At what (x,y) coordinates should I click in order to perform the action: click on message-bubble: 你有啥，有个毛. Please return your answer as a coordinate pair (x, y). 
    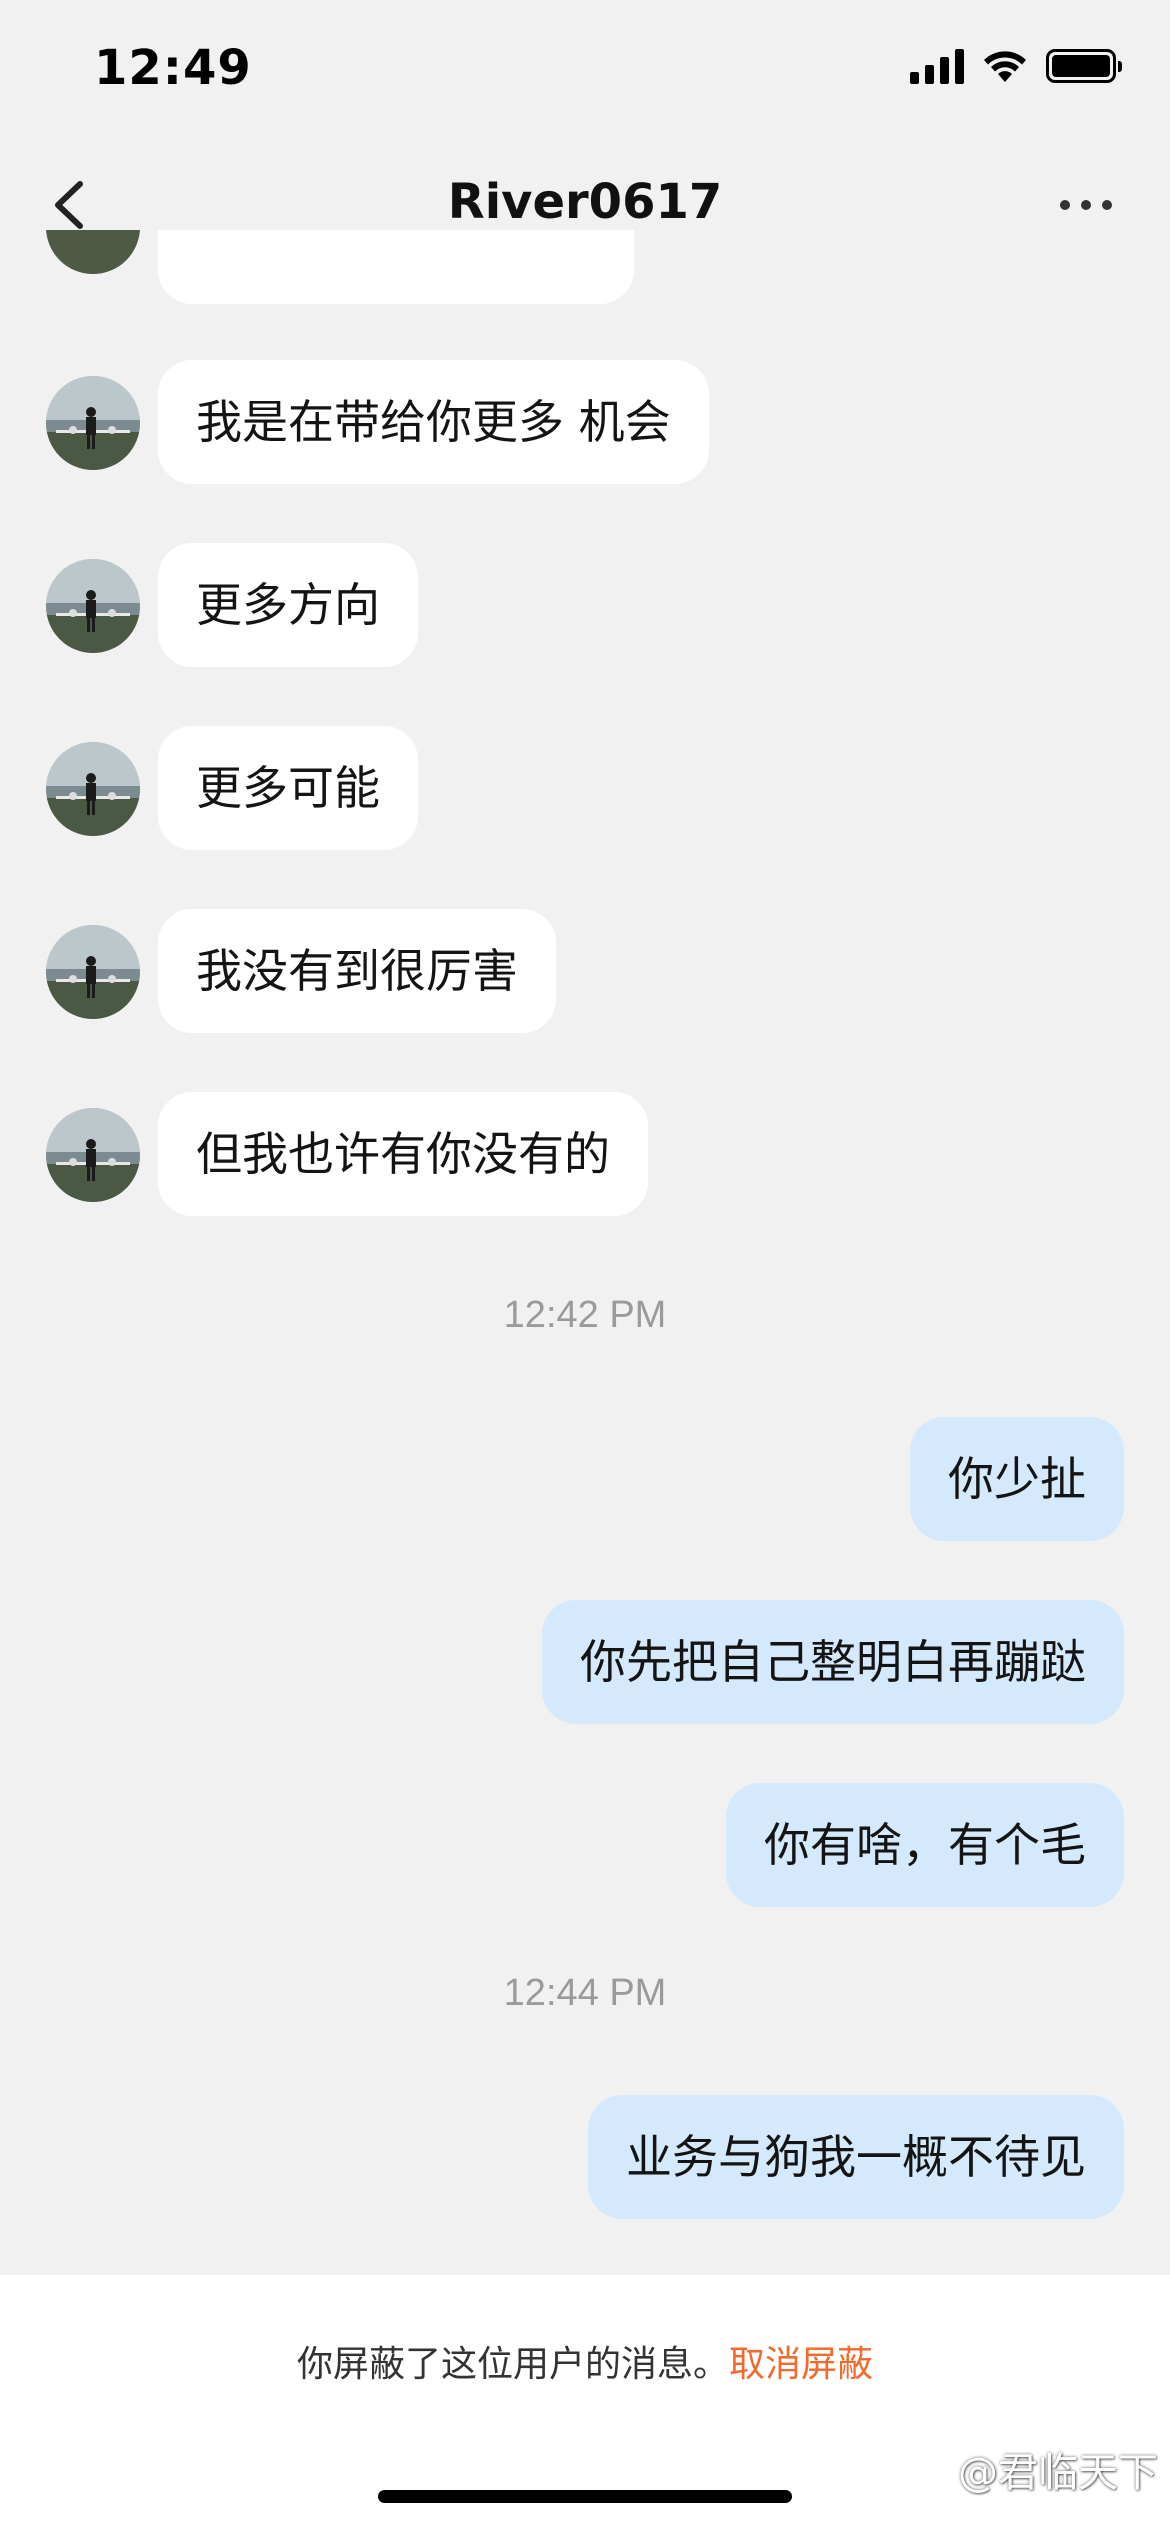
    Looking at the image, I should click on (925, 1845).